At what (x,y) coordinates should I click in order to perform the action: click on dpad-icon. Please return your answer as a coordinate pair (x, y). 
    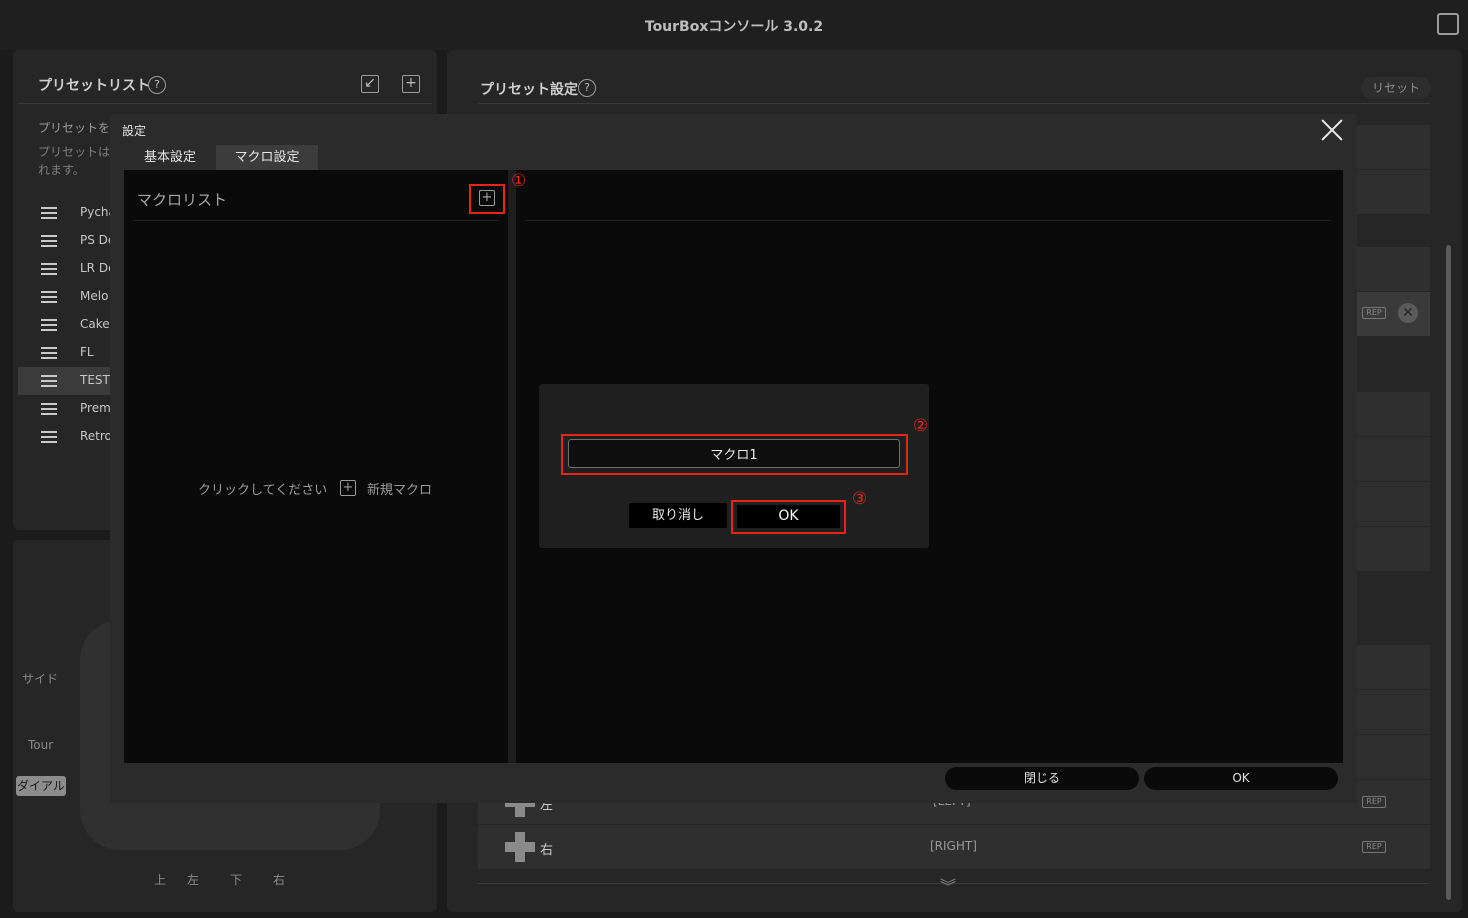
    Looking at the image, I should click on (520, 847).